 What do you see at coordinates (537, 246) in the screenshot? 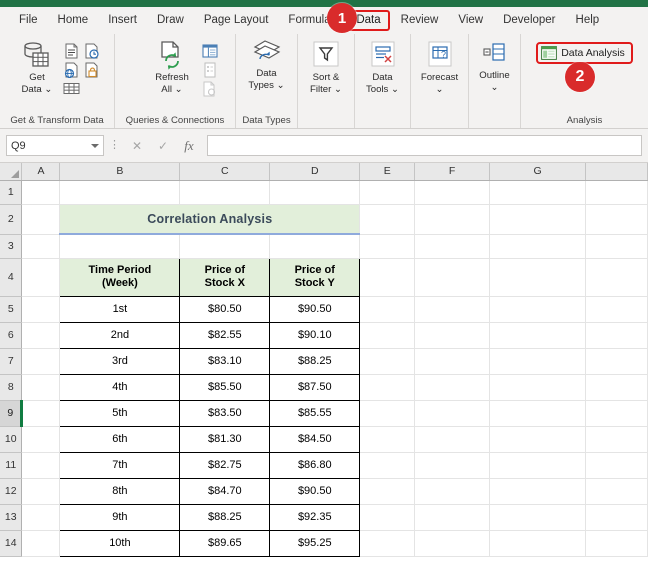
I see `cell-g3` at bounding box center [537, 246].